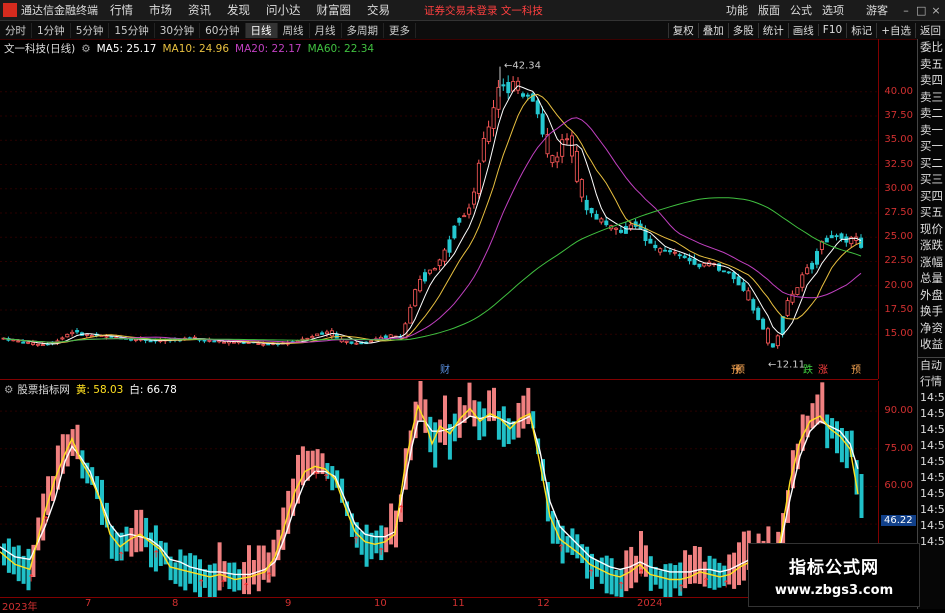 This screenshot has height=613, width=945. I want to click on btn-add-watch: +自选, so click(895, 30).